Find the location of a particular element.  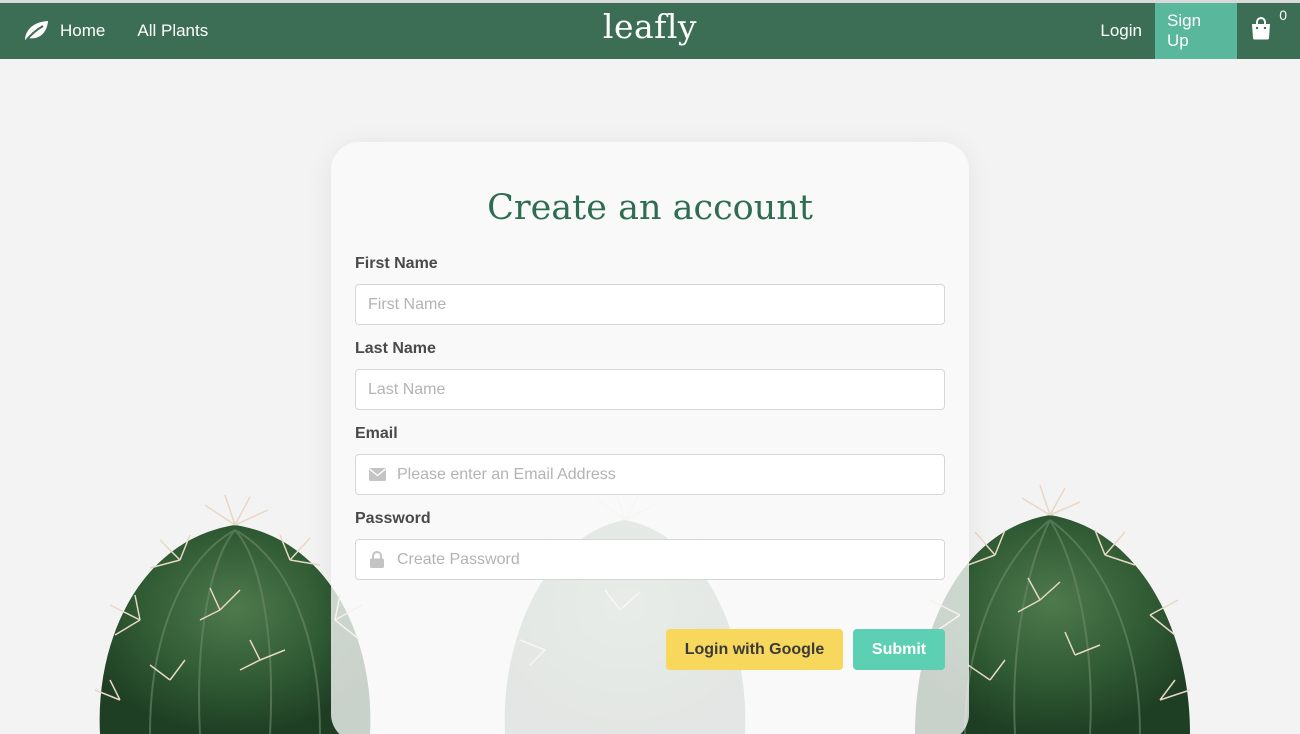

password-input is located at coordinates (670, 559).